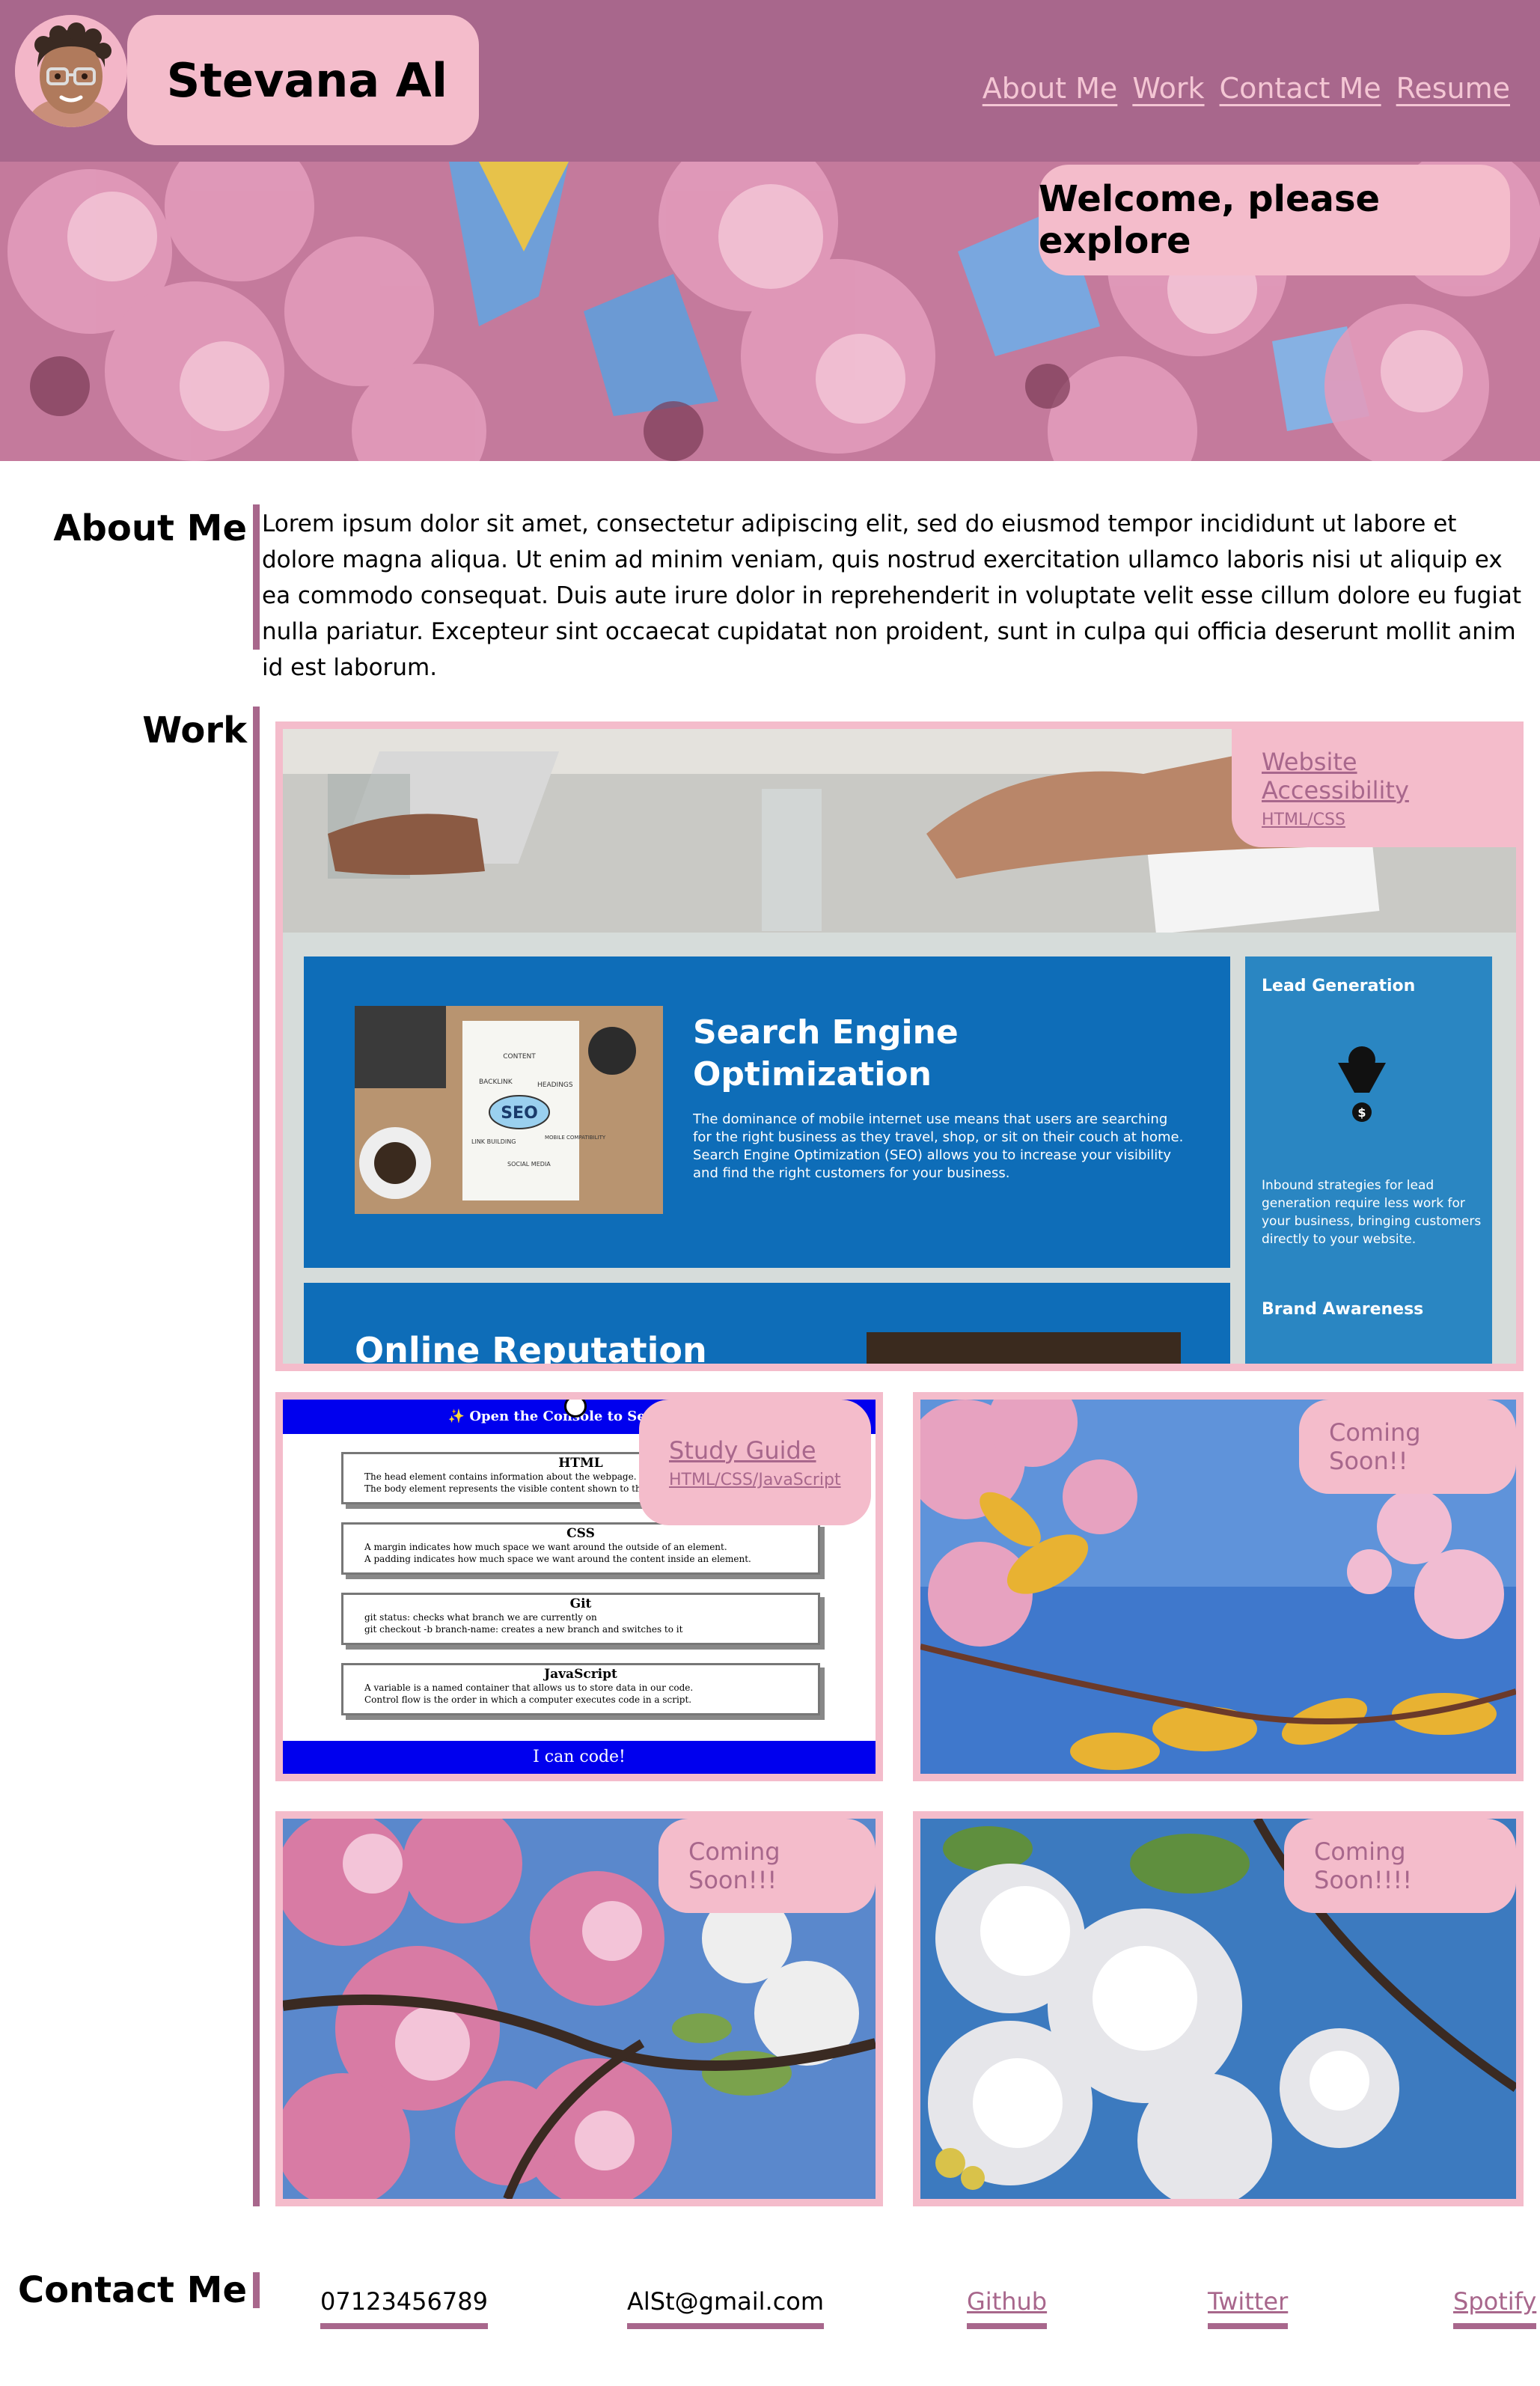  I want to click on project-label: Coming Soon!!, so click(1408, 1447).